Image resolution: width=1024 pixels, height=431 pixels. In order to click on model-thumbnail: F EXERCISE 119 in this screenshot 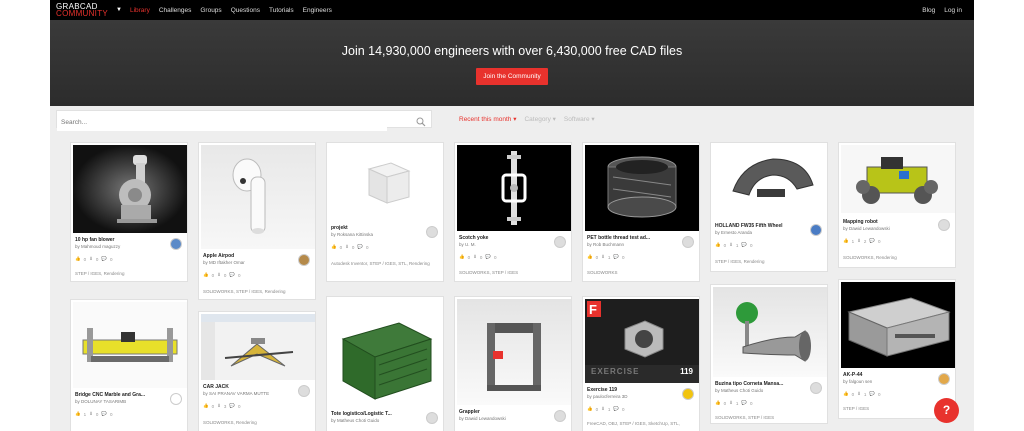, I will do `click(642, 341)`.